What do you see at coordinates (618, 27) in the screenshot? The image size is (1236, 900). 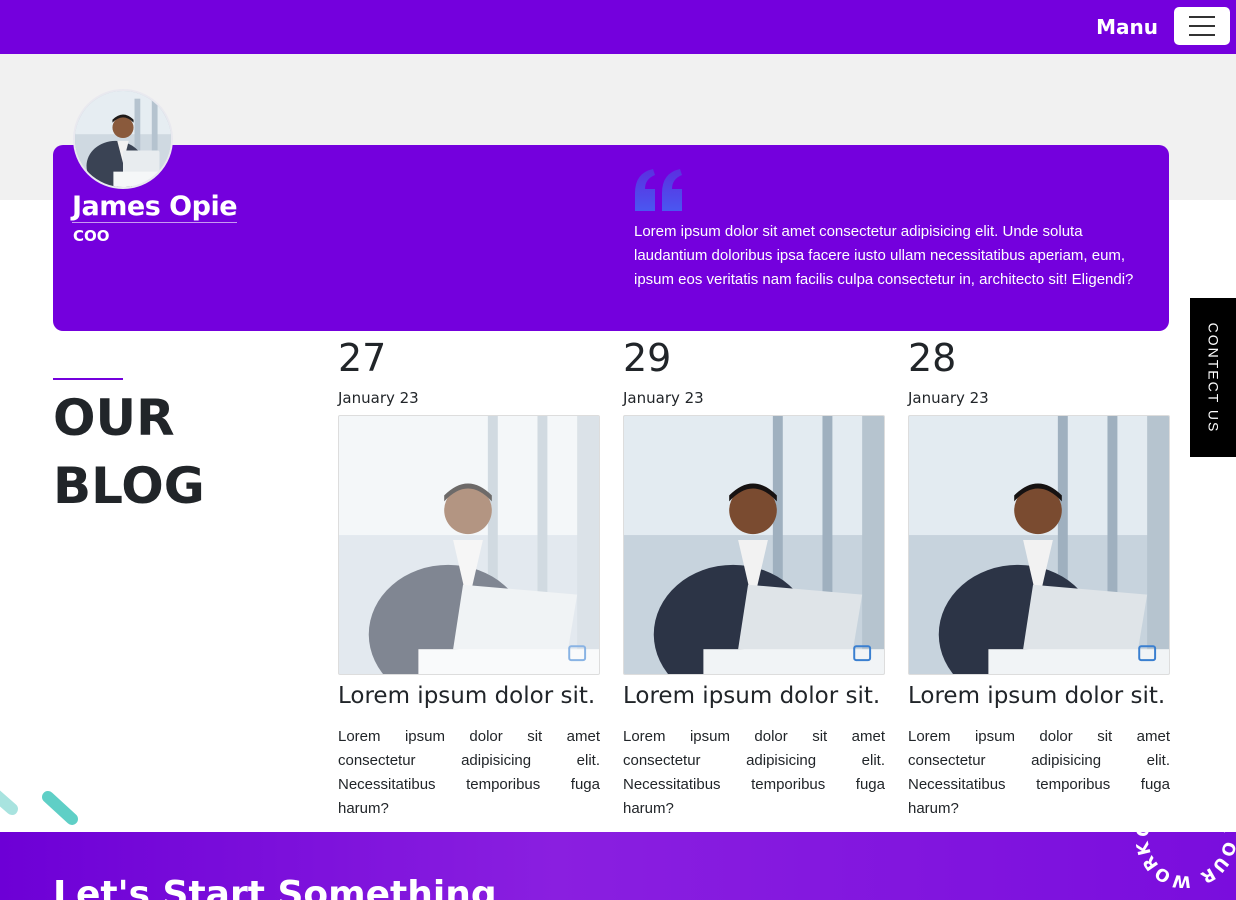 I see `top-navbar: Manu` at bounding box center [618, 27].